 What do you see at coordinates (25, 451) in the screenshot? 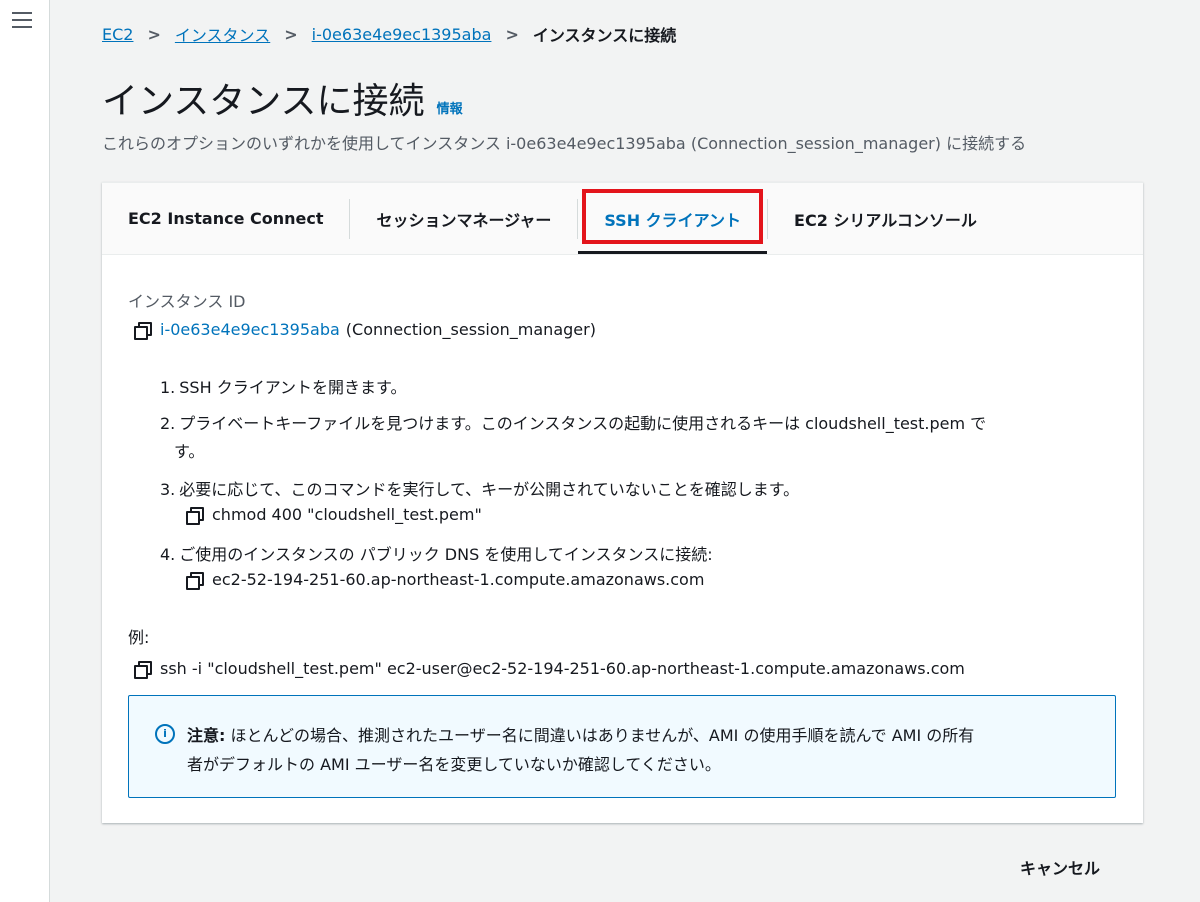
I see `left-nav-rail` at bounding box center [25, 451].